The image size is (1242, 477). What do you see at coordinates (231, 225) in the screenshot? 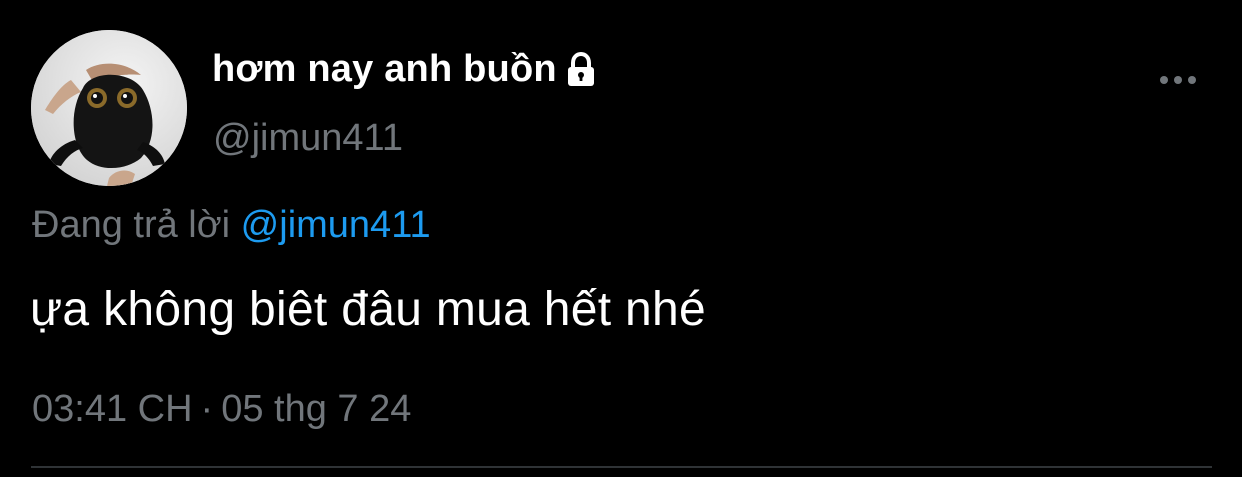
I see `reply-context: Đang trả lời @jimun411` at bounding box center [231, 225].